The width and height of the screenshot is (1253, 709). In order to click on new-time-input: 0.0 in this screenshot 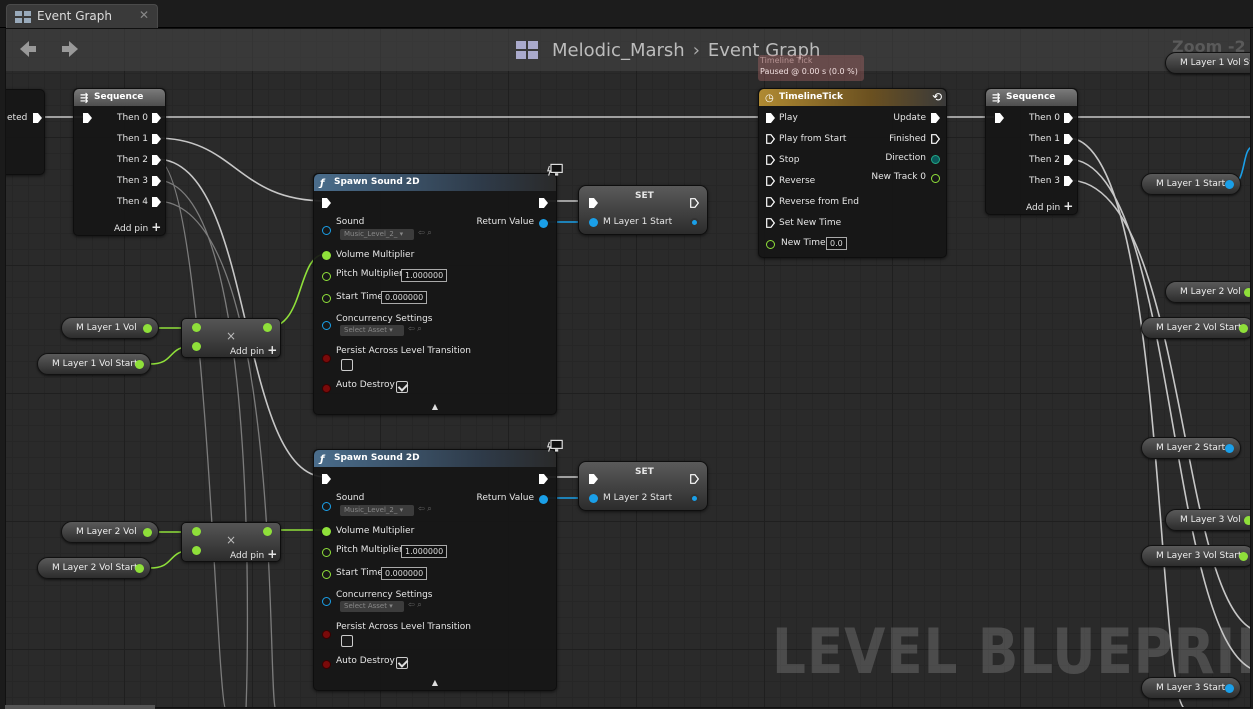, I will do `click(836, 243)`.